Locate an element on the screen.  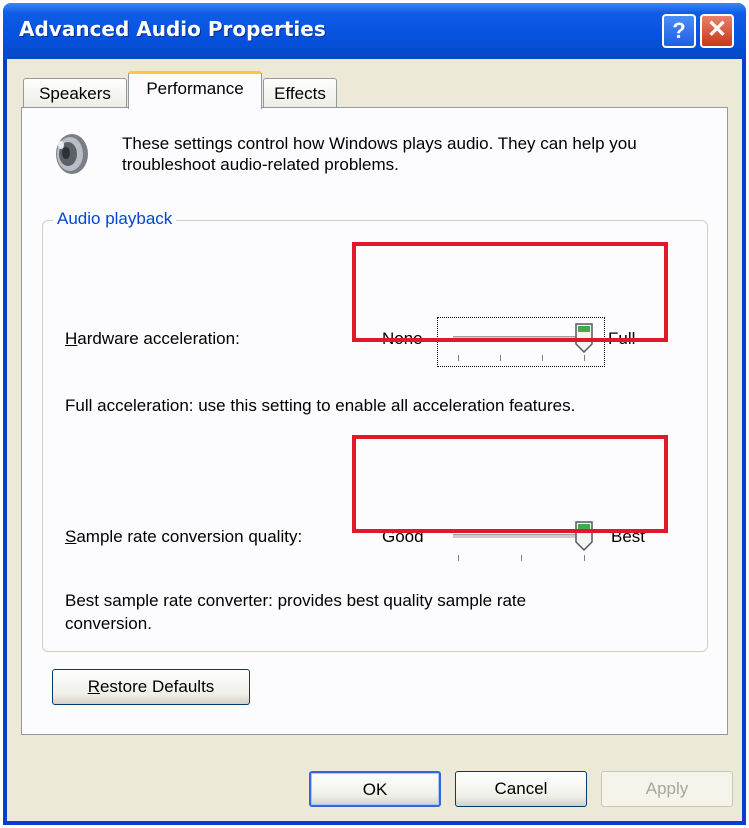
hardware-acceleration-label: Hardware acceleration: is located at coordinates (152, 339).